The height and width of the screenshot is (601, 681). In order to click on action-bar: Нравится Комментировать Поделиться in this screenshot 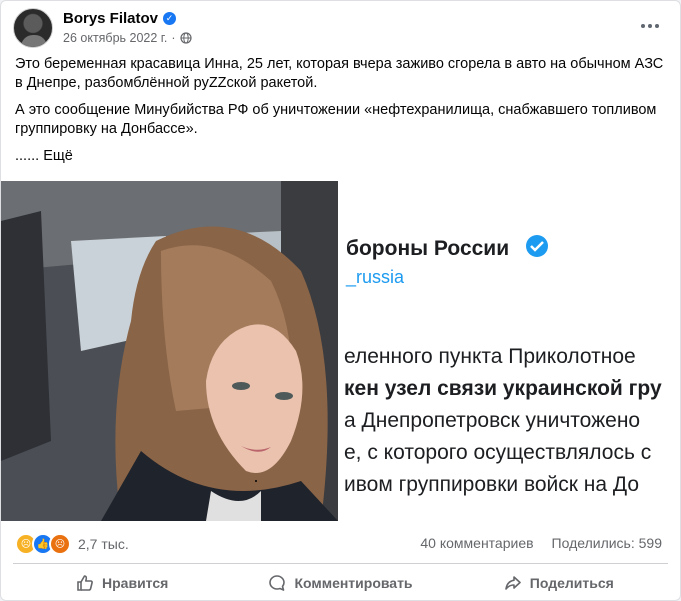, I will do `click(340, 583)`.